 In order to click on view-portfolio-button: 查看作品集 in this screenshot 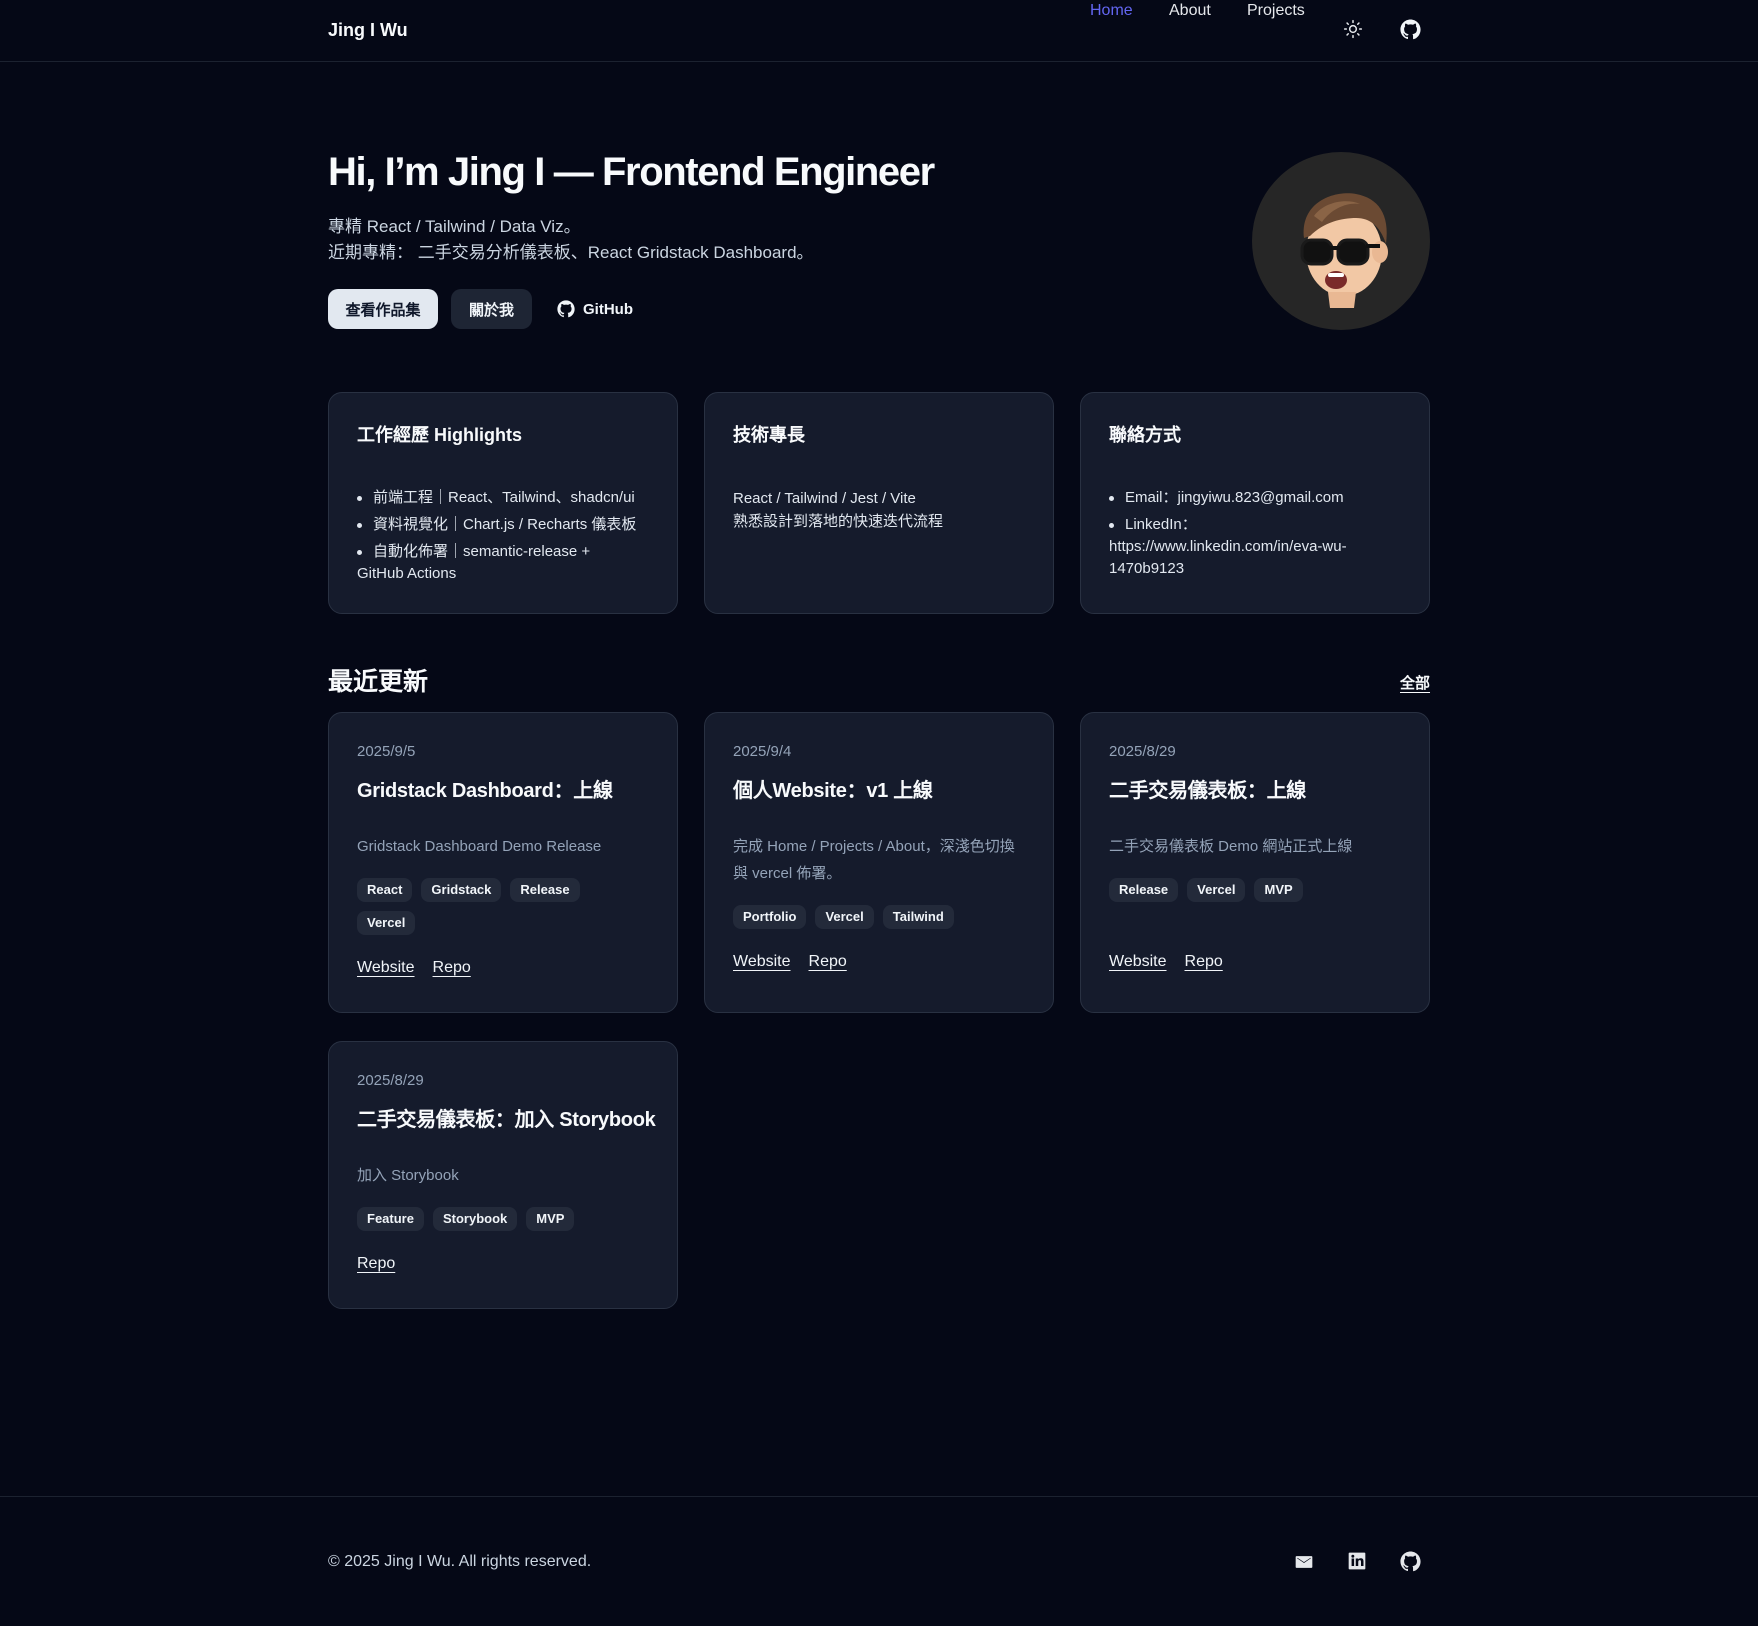, I will do `click(383, 309)`.